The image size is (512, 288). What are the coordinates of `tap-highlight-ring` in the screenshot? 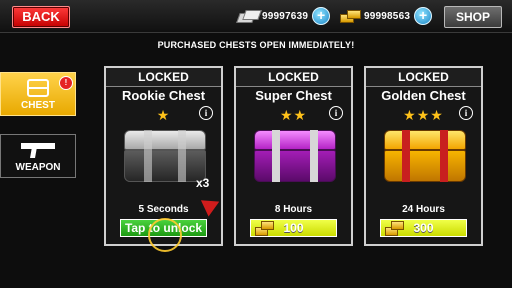 It's located at (165, 235).